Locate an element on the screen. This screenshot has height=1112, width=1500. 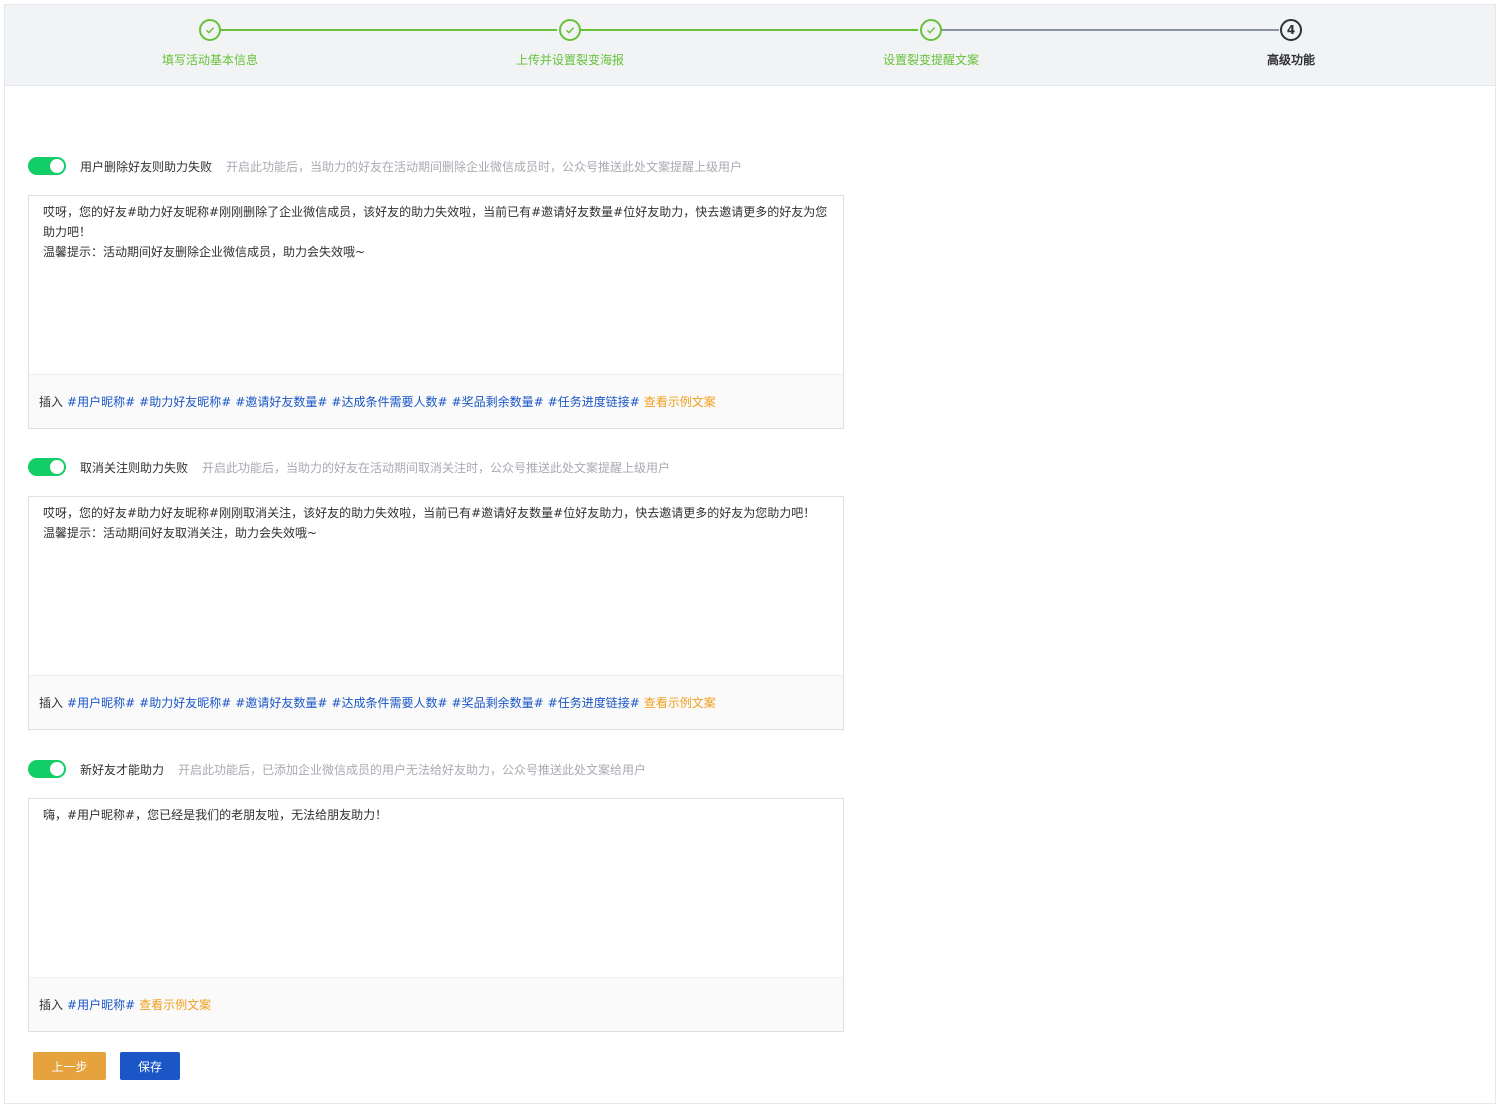
prev-step-button: 上一步 is located at coordinates (69, 1066).